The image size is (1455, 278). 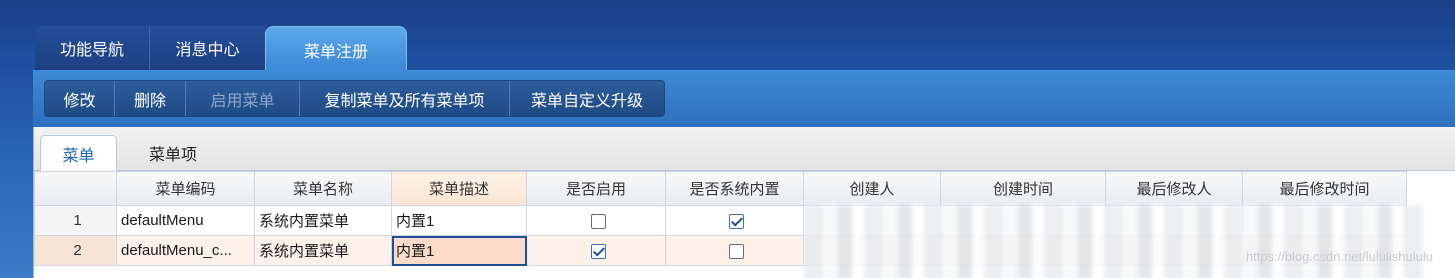 What do you see at coordinates (75, 188) in the screenshot?
I see `header-rownum` at bounding box center [75, 188].